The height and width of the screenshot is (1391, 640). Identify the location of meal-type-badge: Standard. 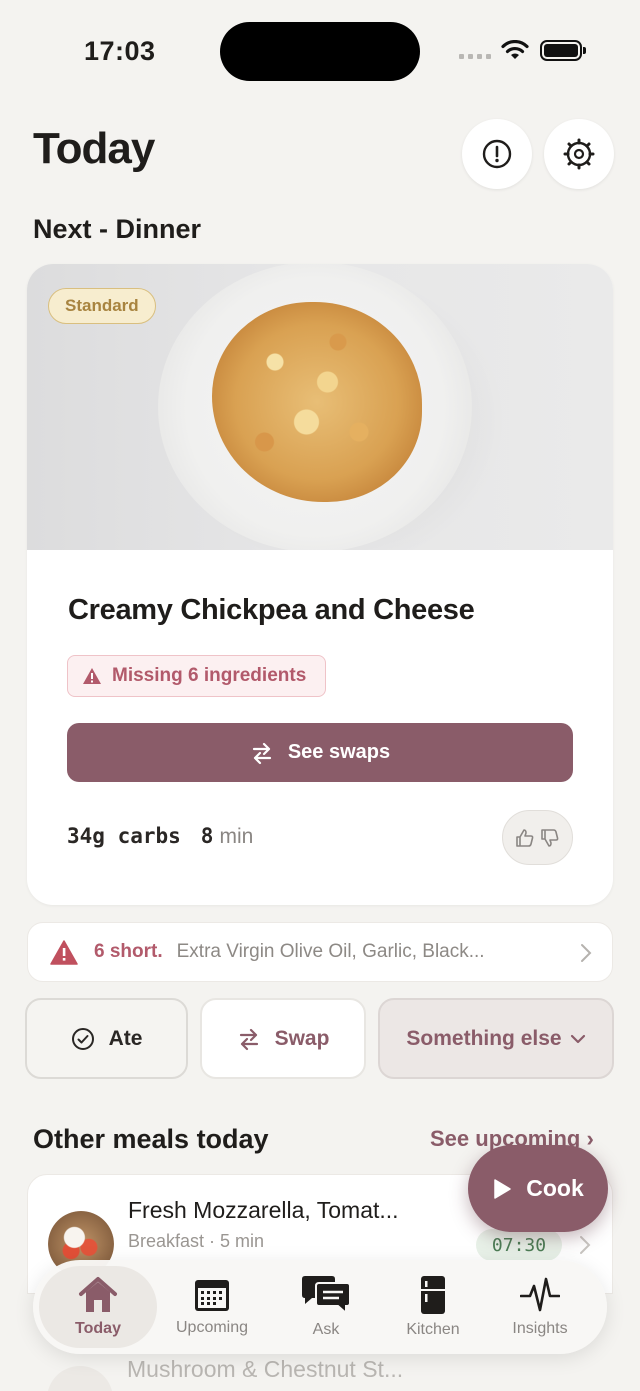
(102, 306).